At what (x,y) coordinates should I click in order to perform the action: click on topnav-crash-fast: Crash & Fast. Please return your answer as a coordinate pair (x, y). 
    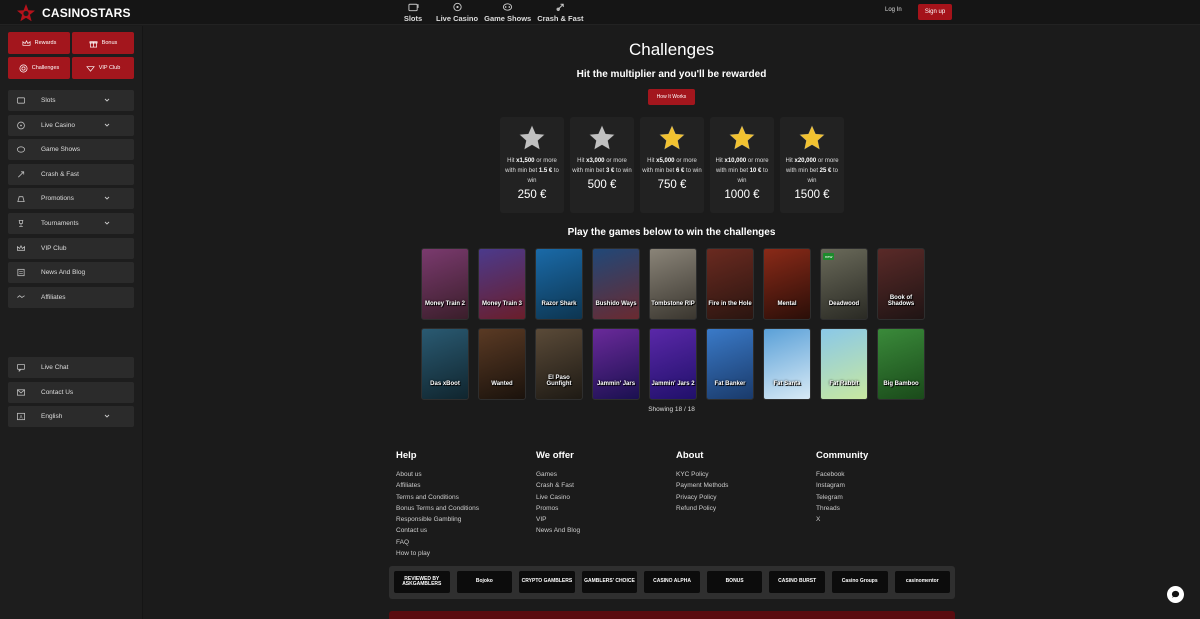
    Looking at the image, I should click on (560, 12).